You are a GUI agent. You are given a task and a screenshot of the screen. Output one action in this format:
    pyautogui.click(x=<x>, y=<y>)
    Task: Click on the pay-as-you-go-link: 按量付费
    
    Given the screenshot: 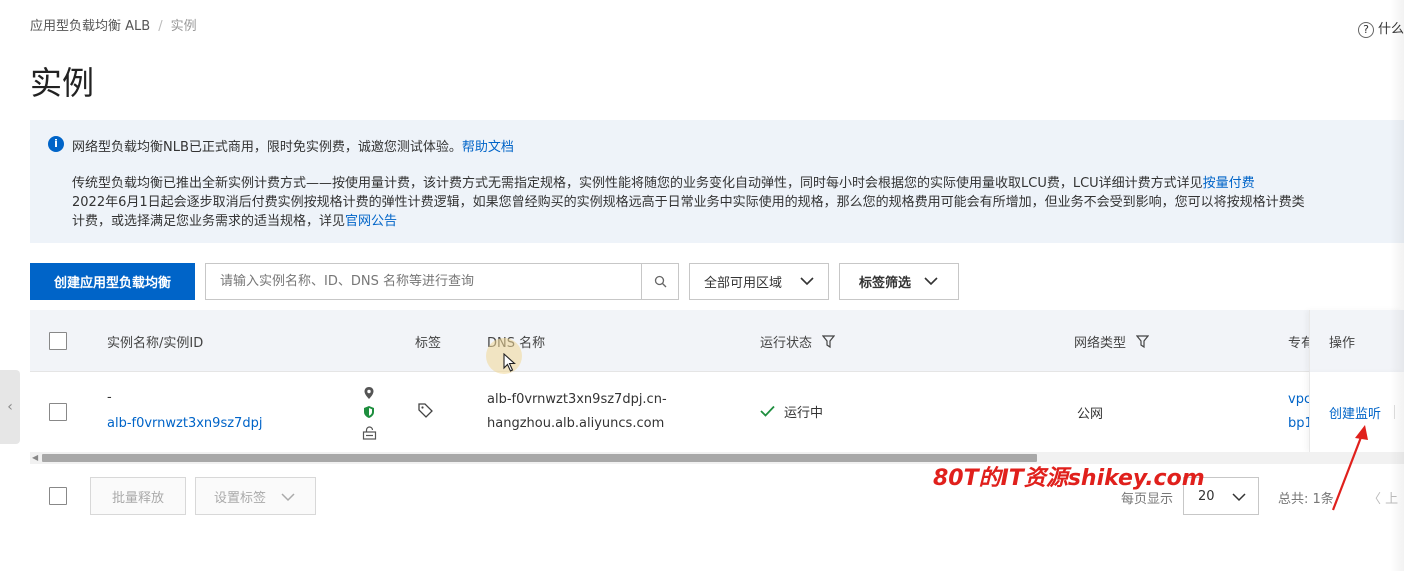 What is the action you would take?
    pyautogui.click(x=1229, y=183)
    